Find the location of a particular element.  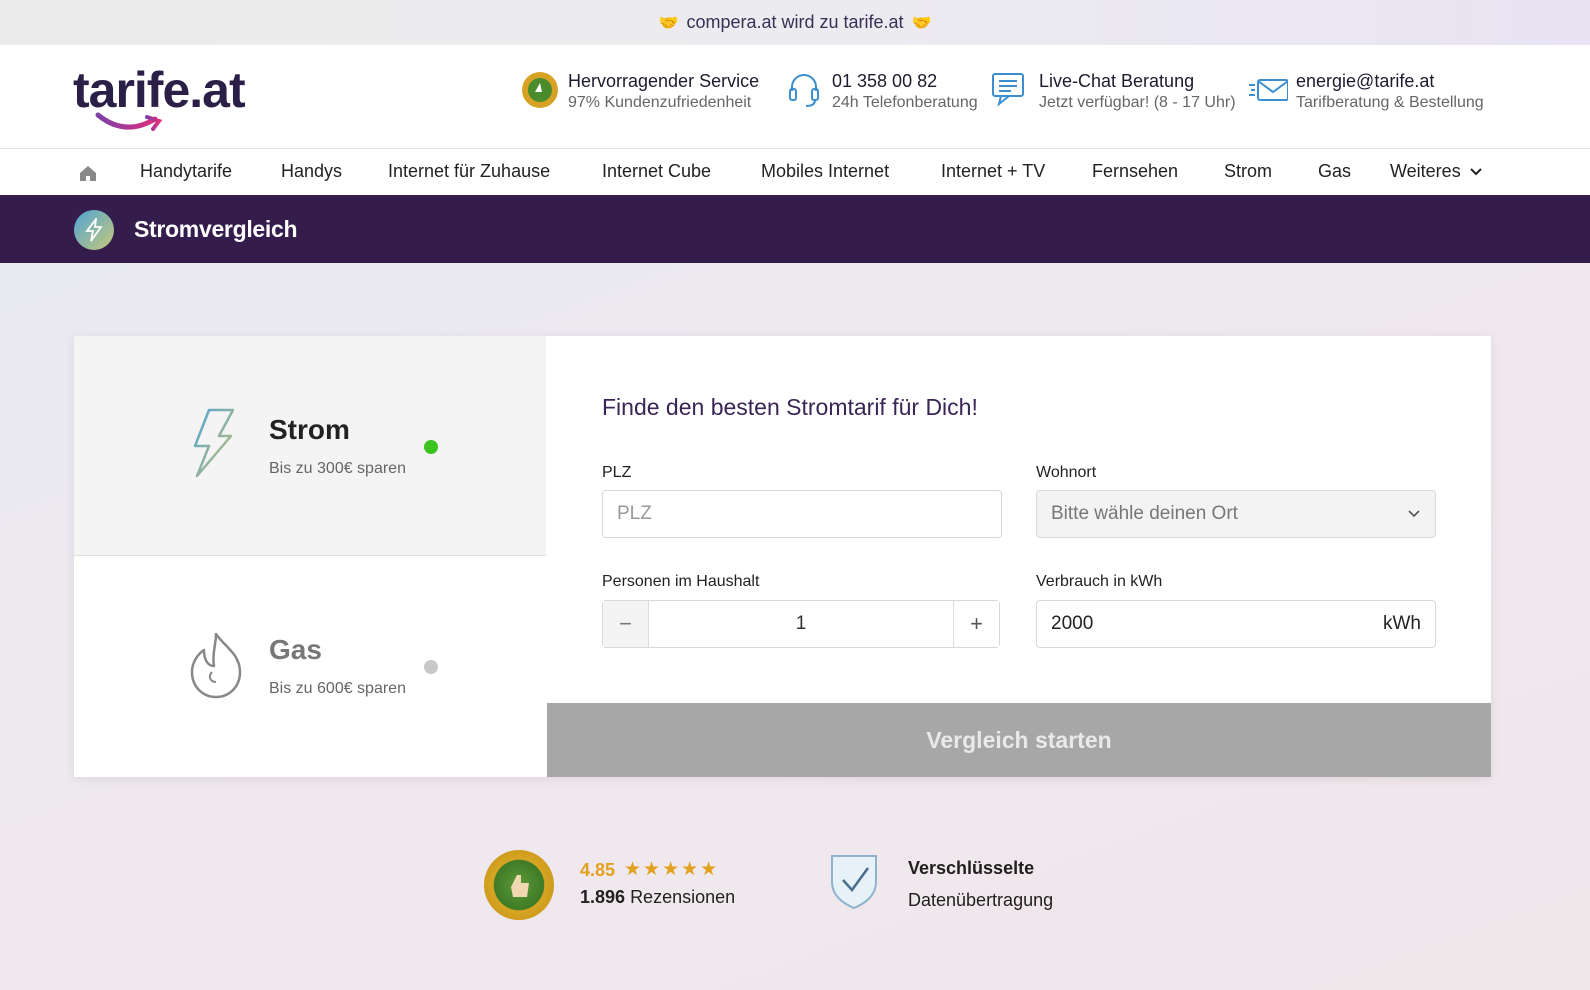

status-dot-inactive is located at coordinates (431, 667).